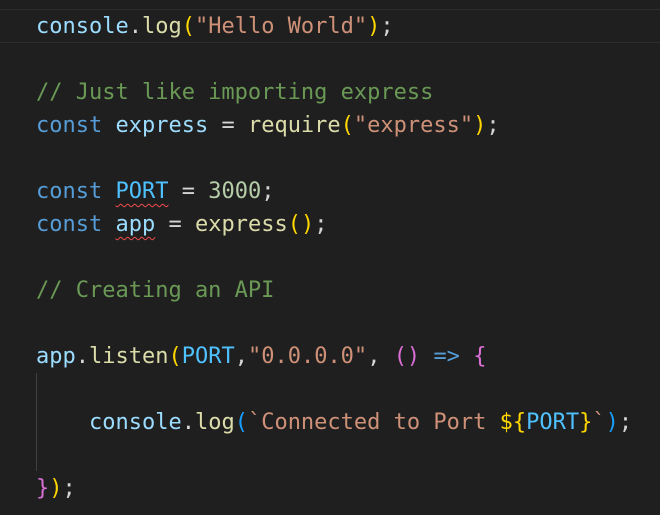 The image size is (660, 515). Describe the element at coordinates (141, 191) in the screenshot. I see `token-constant-warning: PORT` at that location.